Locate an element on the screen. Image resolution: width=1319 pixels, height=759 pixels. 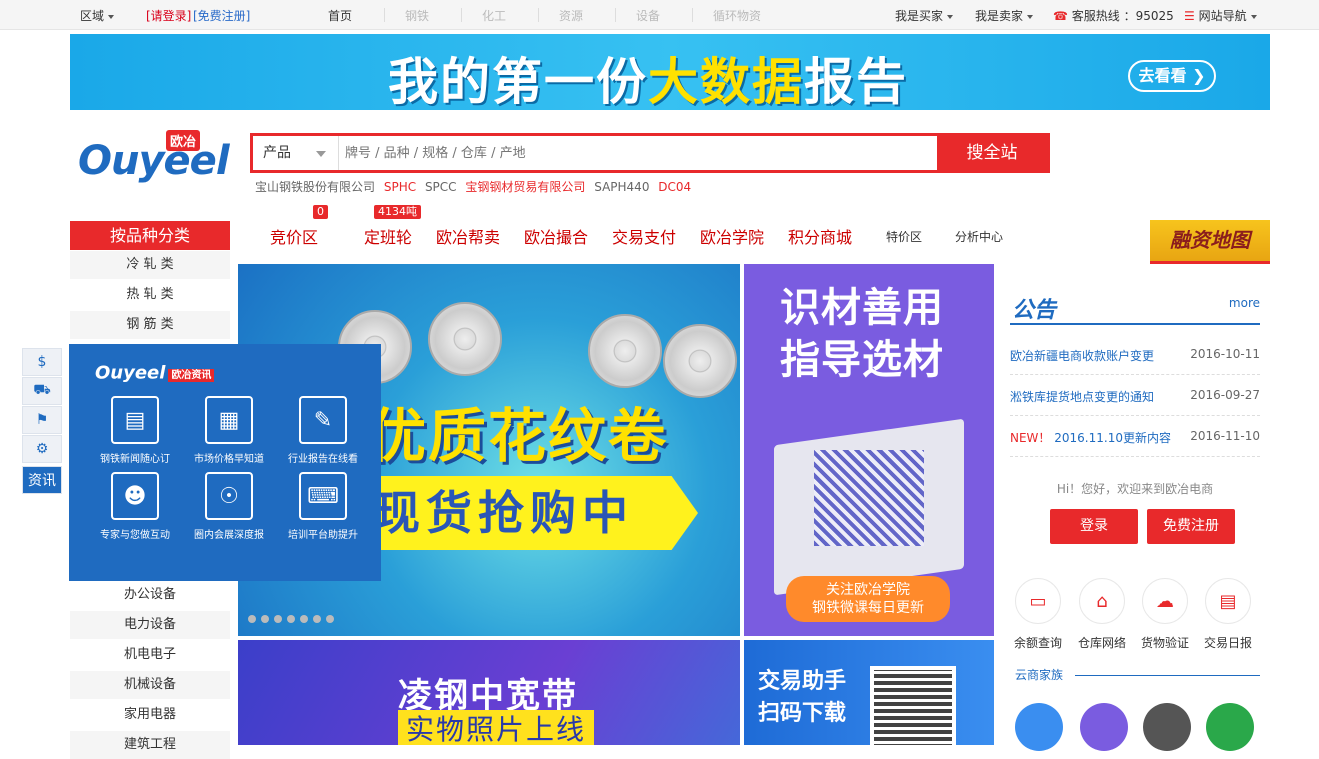
notice-item: NEW！ 2016.11.10更新内容 2016-11-10 is located at coordinates (1135, 437).